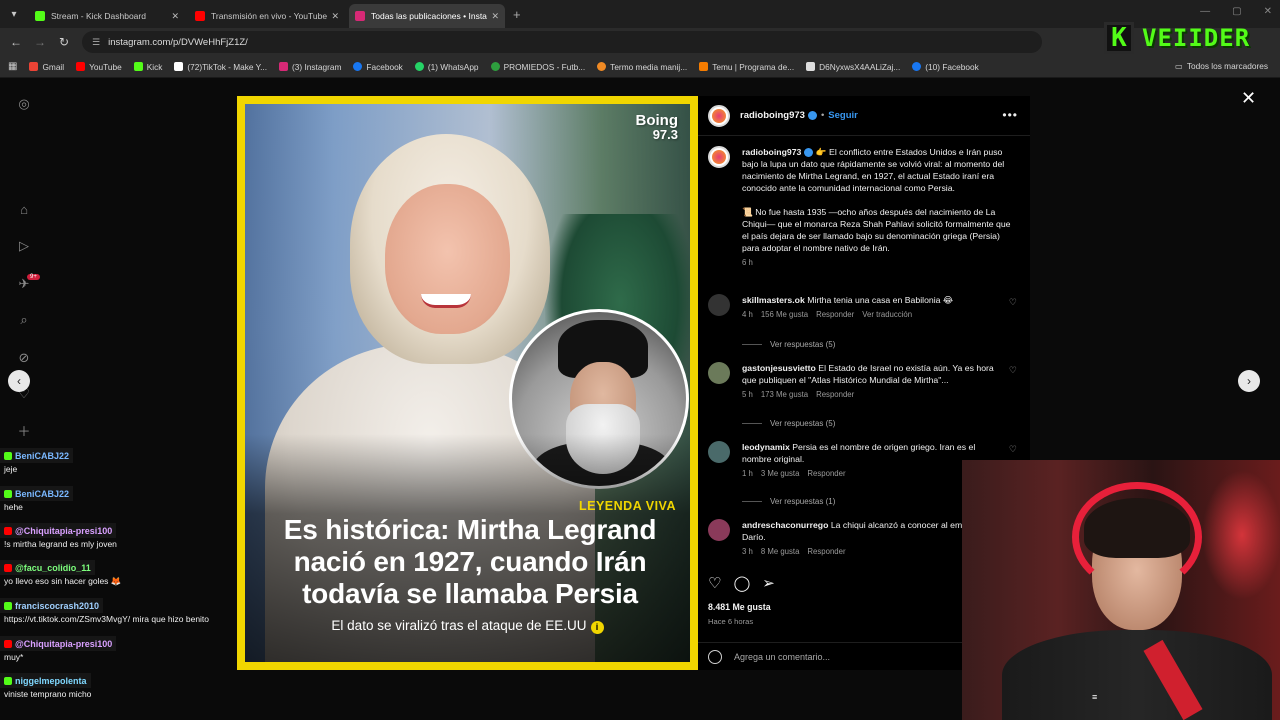 This screenshot has height=720, width=1280. I want to click on chat-username: franciscocrash2010, so click(57, 606).